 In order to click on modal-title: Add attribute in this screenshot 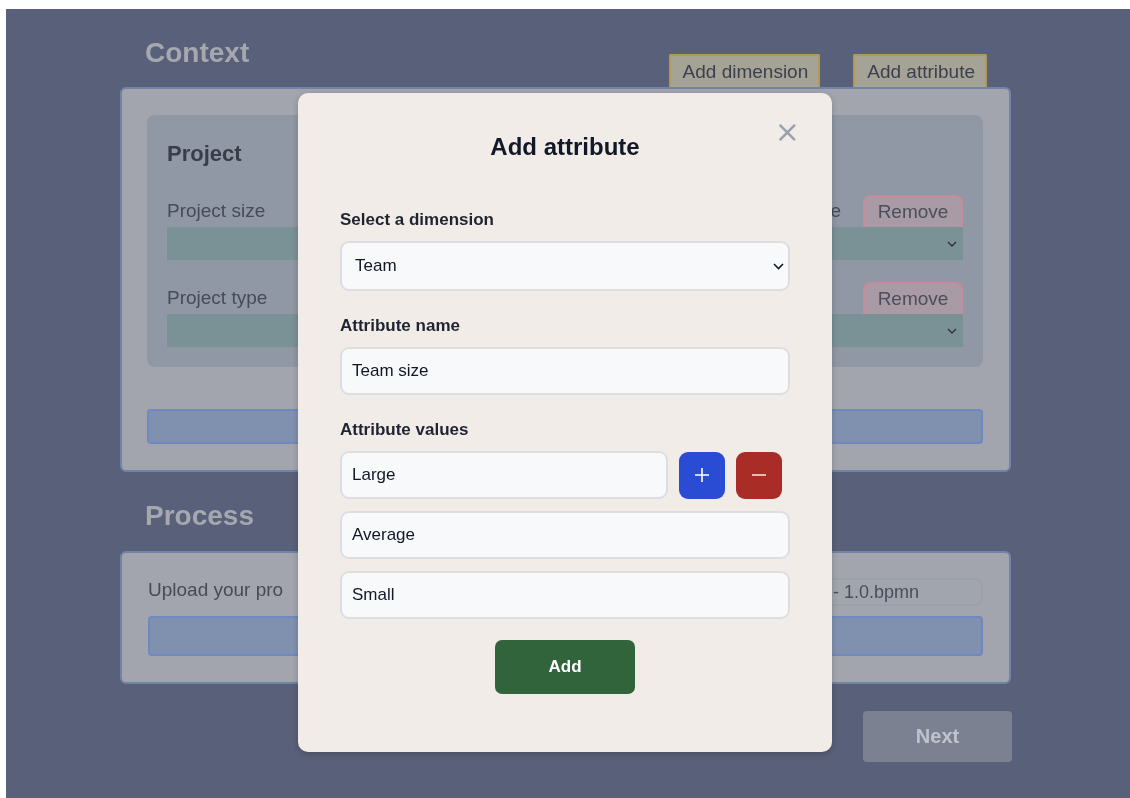, I will do `click(565, 147)`.